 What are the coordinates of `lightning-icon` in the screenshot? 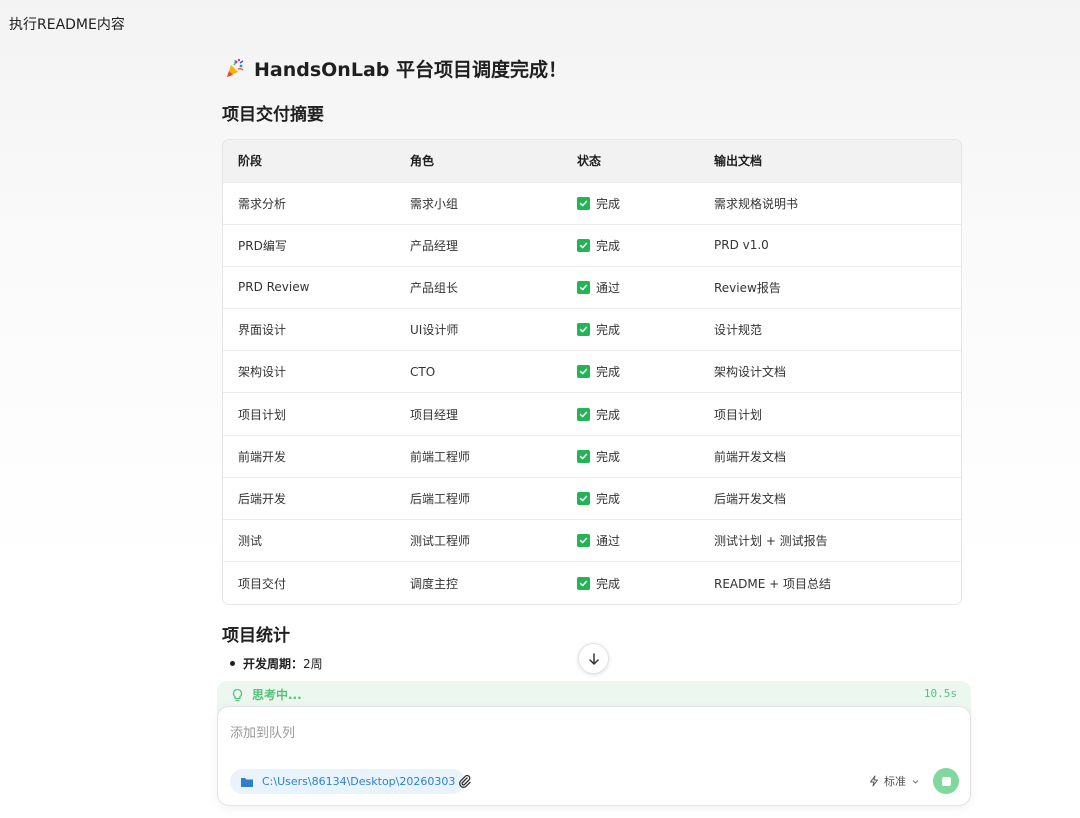 It's located at (874, 781).